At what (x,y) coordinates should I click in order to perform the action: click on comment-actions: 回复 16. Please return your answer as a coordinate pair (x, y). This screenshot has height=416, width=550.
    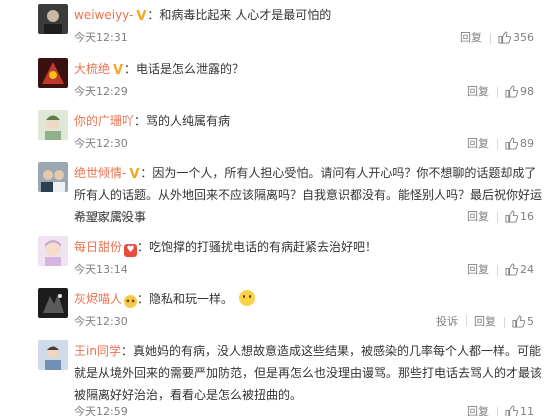
    Looking at the image, I should click on (500, 216).